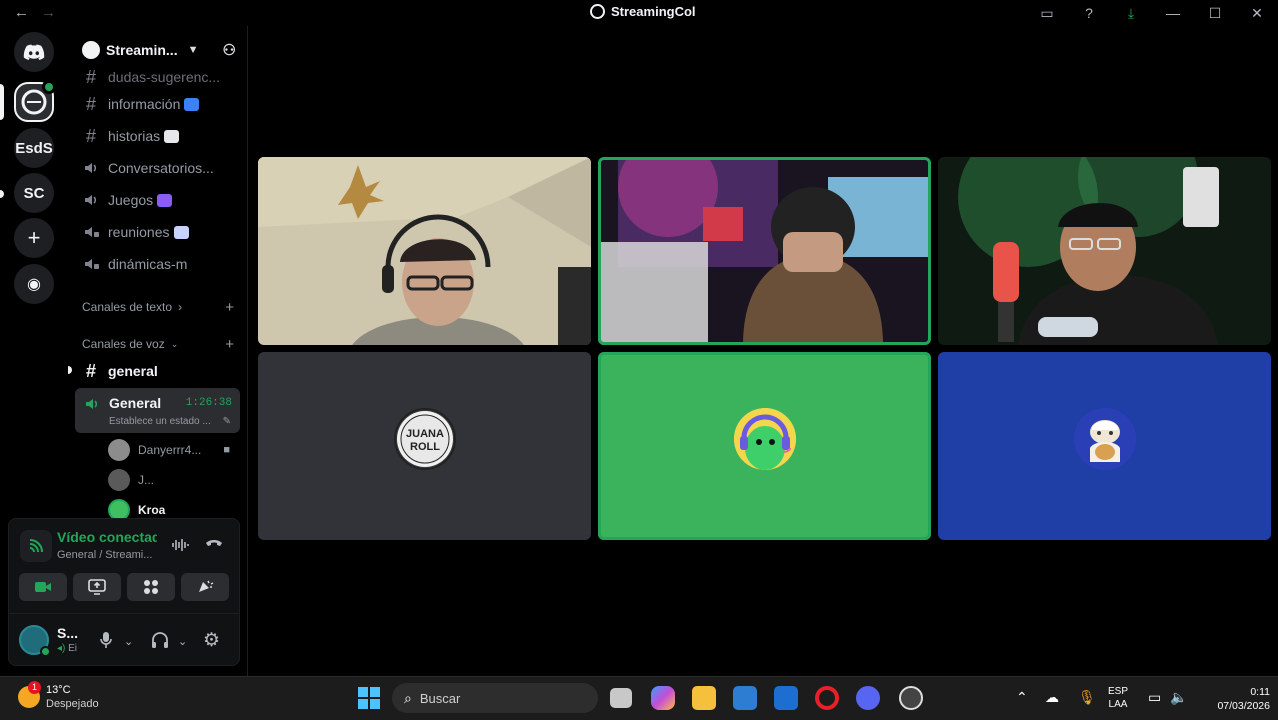  Describe the element at coordinates (229, 50) in the screenshot. I see `invite-user-icon: ⚇` at that location.